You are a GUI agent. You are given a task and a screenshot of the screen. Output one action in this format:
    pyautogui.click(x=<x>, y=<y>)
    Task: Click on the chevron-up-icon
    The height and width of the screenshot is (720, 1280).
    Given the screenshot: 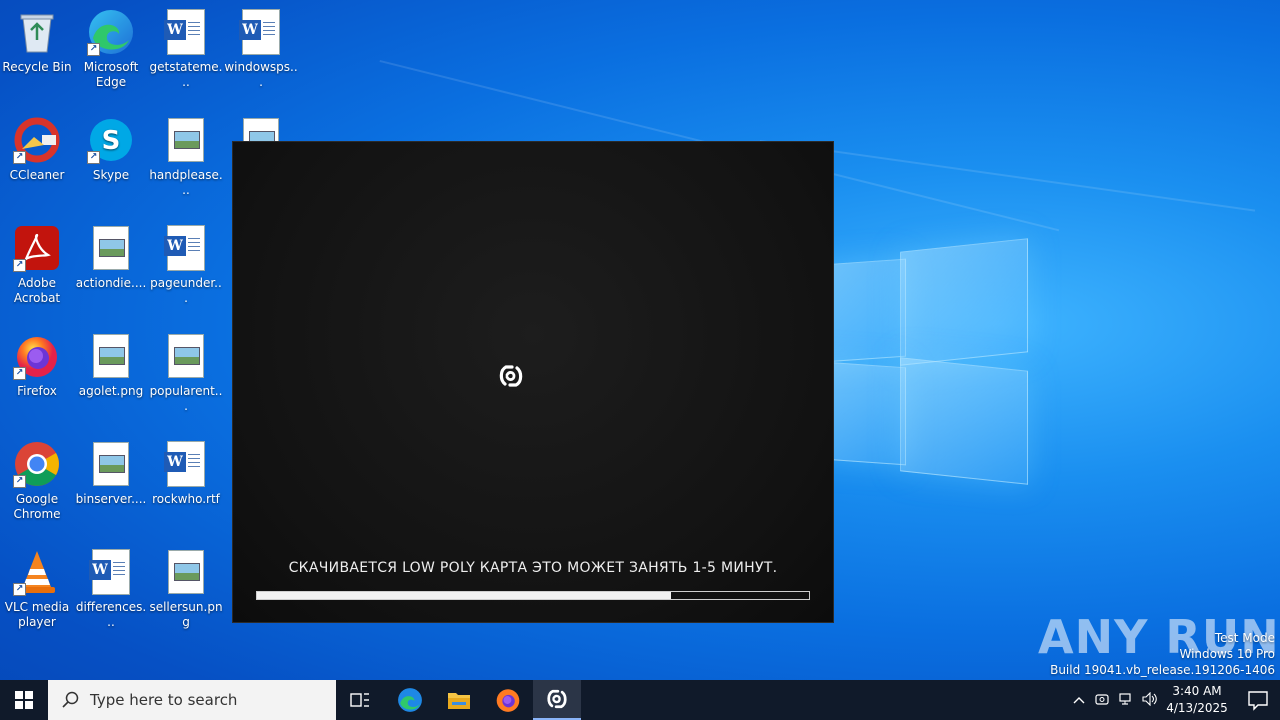 What is the action you would take?
    pyautogui.click(x=1079, y=700)
    